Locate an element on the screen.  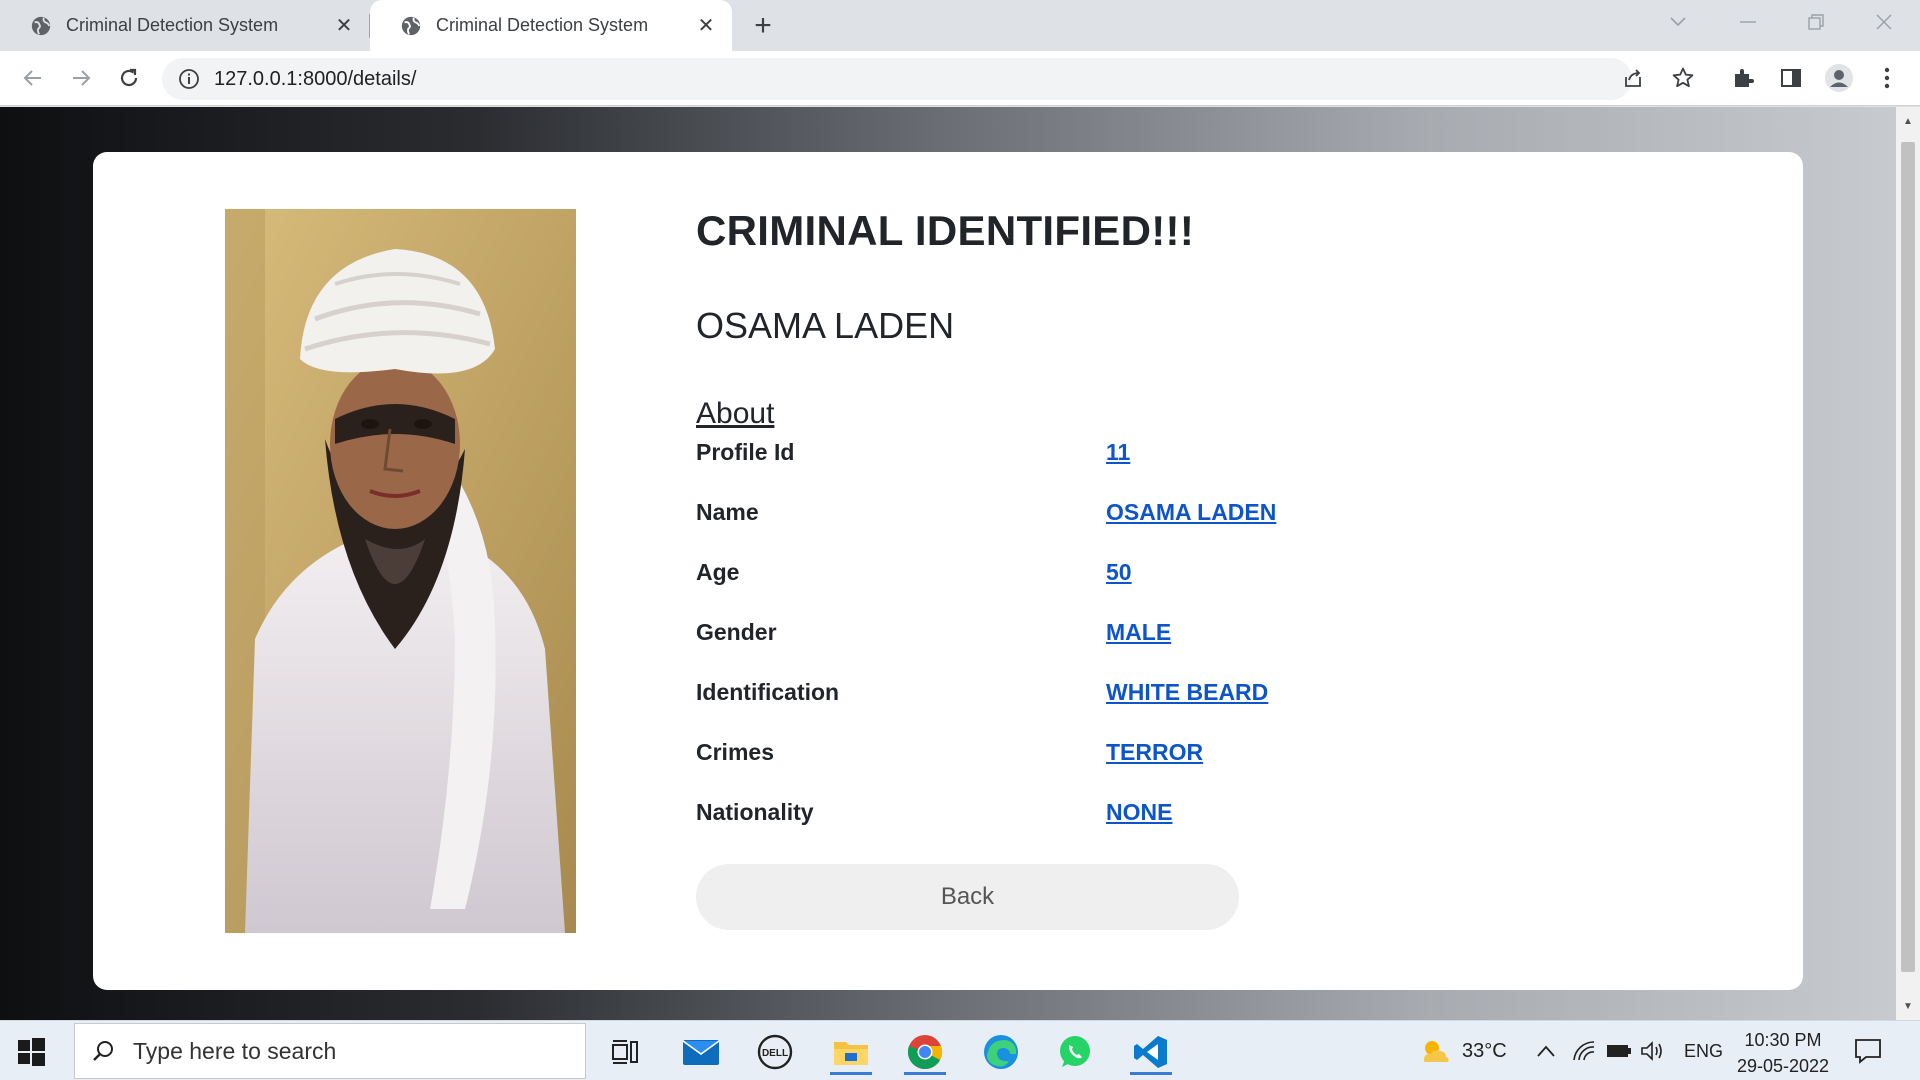
new-tab-button: + is located at coordinates (763, 25).